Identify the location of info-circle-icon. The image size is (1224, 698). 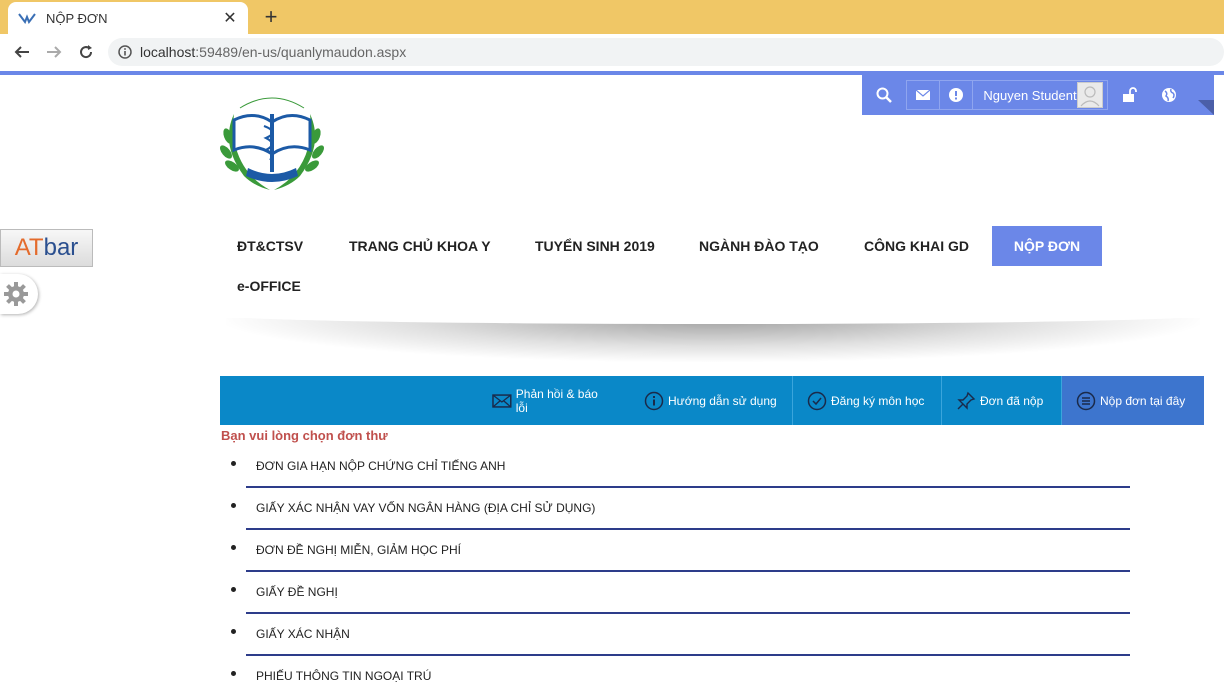
(125, 52).